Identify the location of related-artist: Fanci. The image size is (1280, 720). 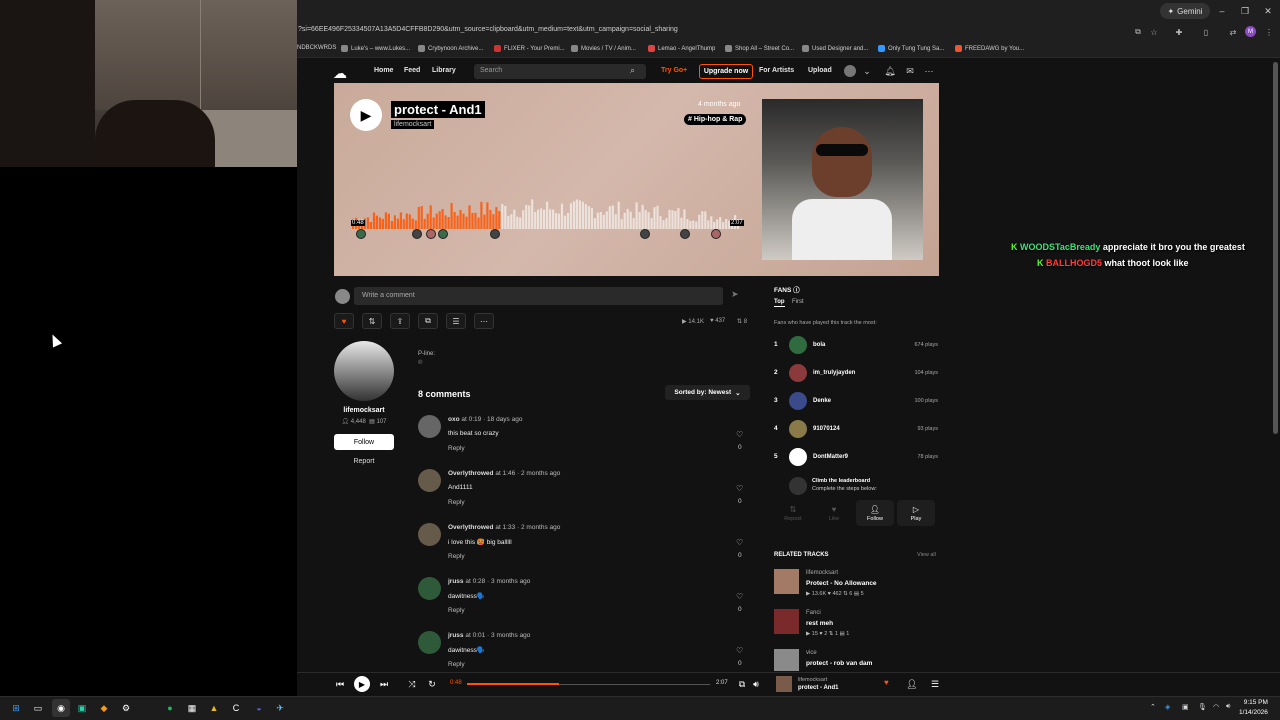
(813, 613).